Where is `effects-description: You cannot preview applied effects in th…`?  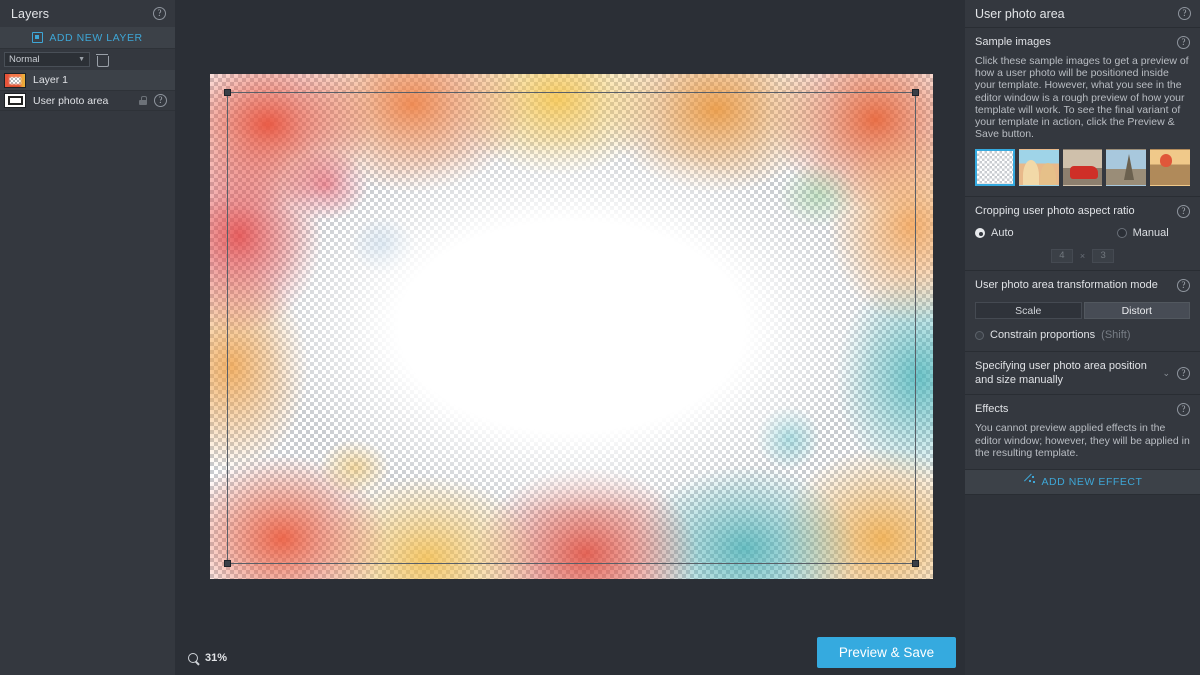 effects-description: You cannot preview applied effects in th… is located at coordinates (1082, 440).